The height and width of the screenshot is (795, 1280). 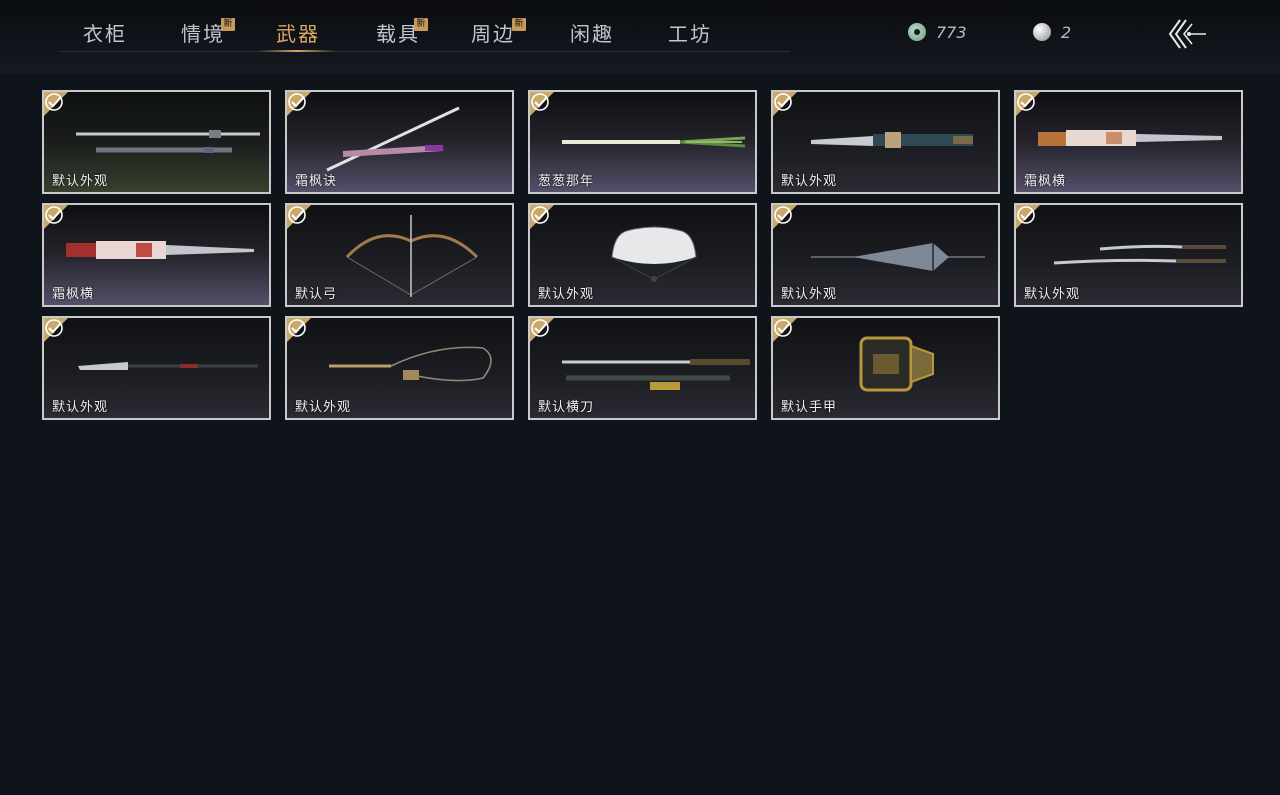 I want to click on weapon-card: 默认横刀, so click(x=642, y=368).